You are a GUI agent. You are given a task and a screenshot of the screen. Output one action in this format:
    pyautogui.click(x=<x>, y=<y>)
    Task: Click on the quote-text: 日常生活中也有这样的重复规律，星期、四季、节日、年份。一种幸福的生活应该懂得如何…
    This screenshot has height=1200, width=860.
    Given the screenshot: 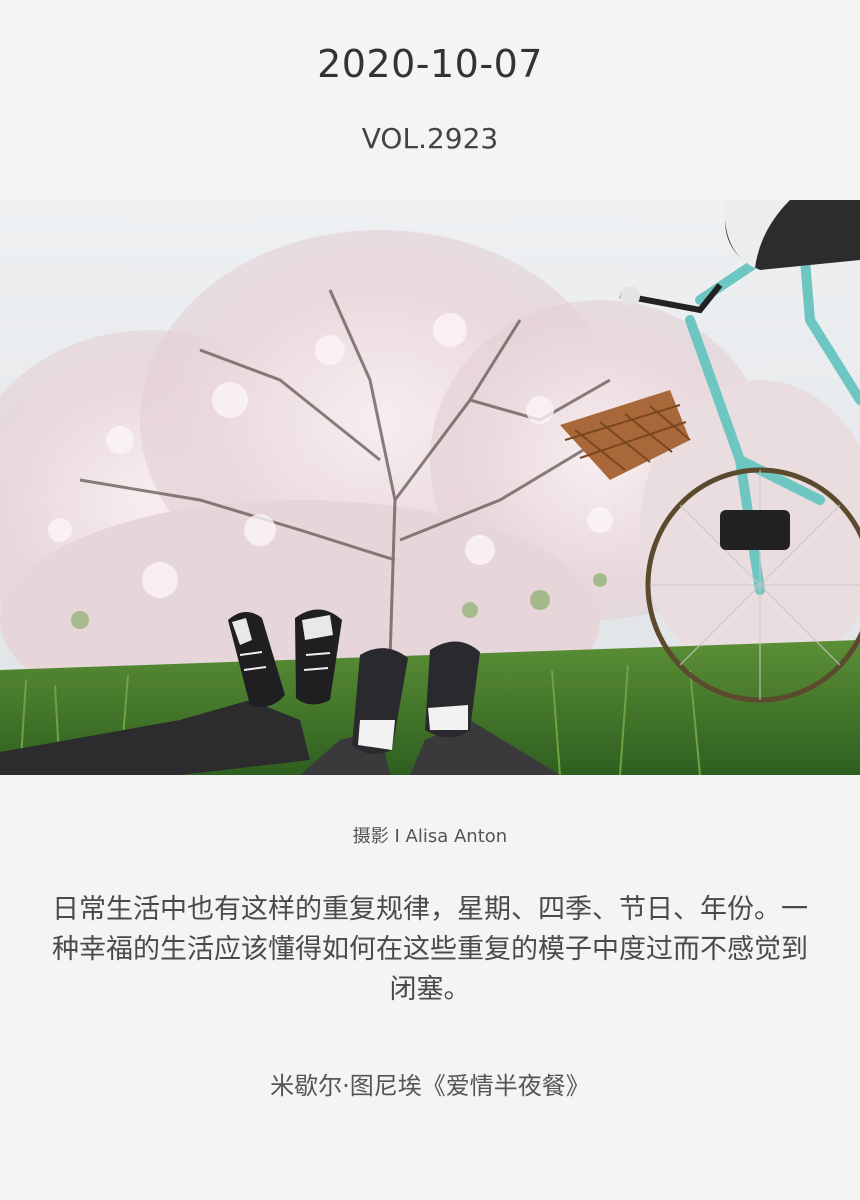 What is the action you would take?
    pyautogui.click(x=430, y=949)
    